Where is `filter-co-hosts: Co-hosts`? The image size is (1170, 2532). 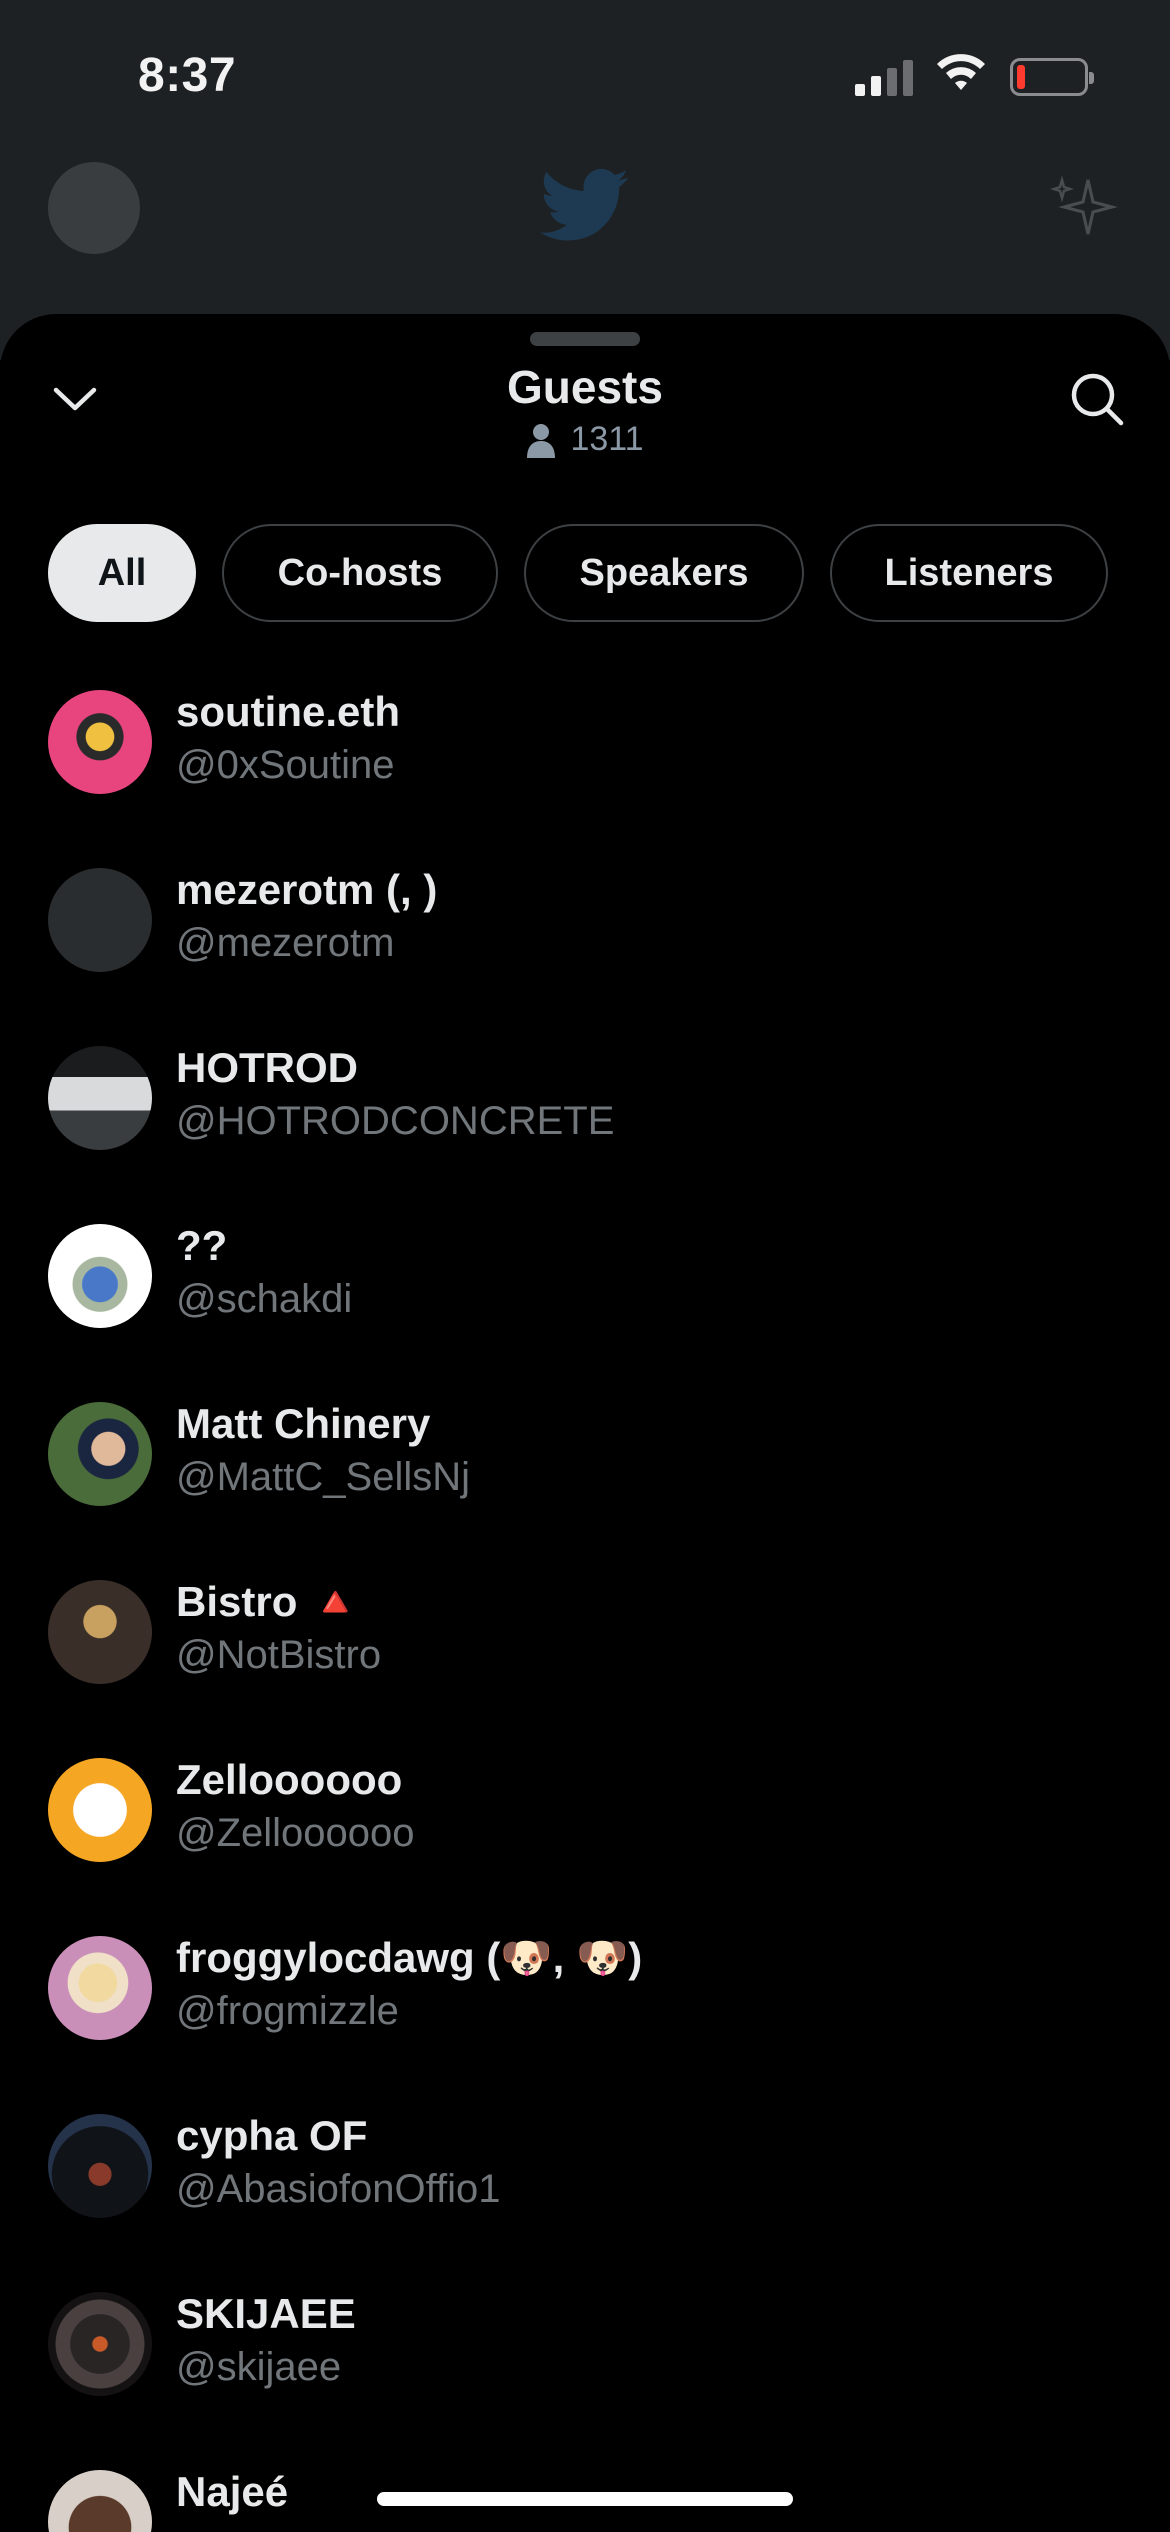
filter-co-hosts: Co-hosts is located at coordinates (360, 573).